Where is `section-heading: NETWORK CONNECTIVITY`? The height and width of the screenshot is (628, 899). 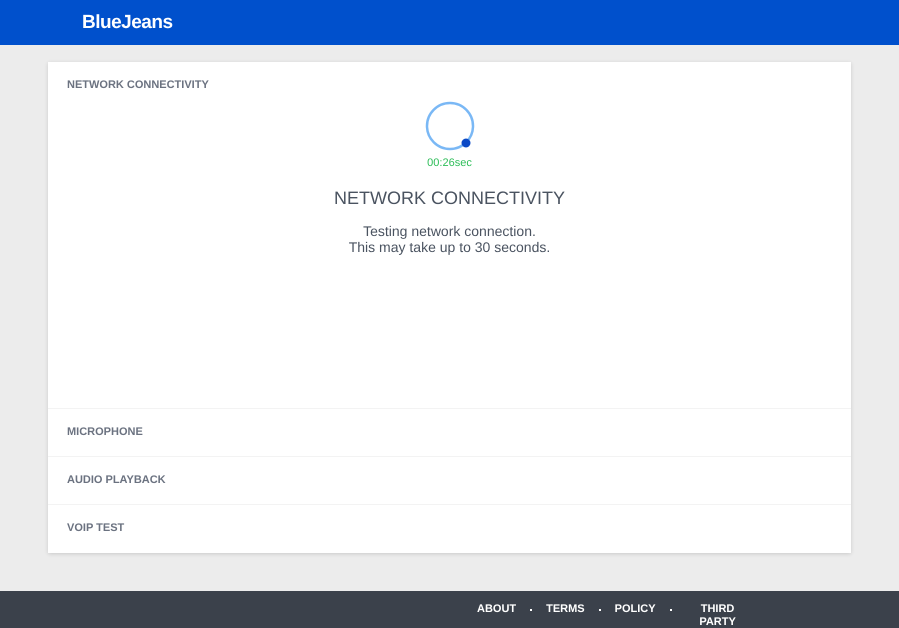
section-heading: NETWORK CONNECTIVITY is located at coordinates (449, 198).